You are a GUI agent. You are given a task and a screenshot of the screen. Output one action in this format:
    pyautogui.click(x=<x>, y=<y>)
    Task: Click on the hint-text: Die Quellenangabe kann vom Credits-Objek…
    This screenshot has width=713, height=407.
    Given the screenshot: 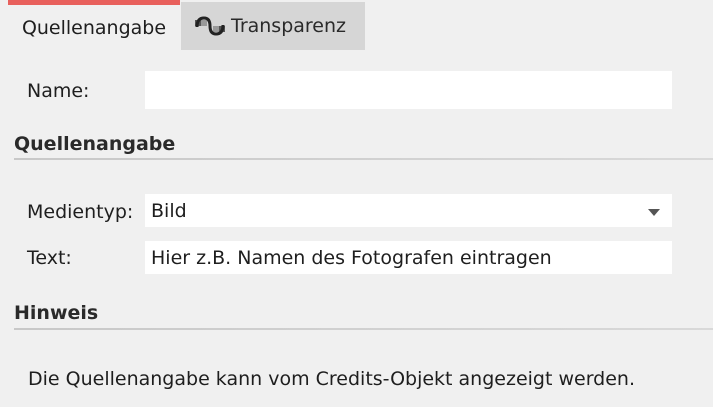 What is the action you would take?
    pyautogui.click(x=332, y=379)
    